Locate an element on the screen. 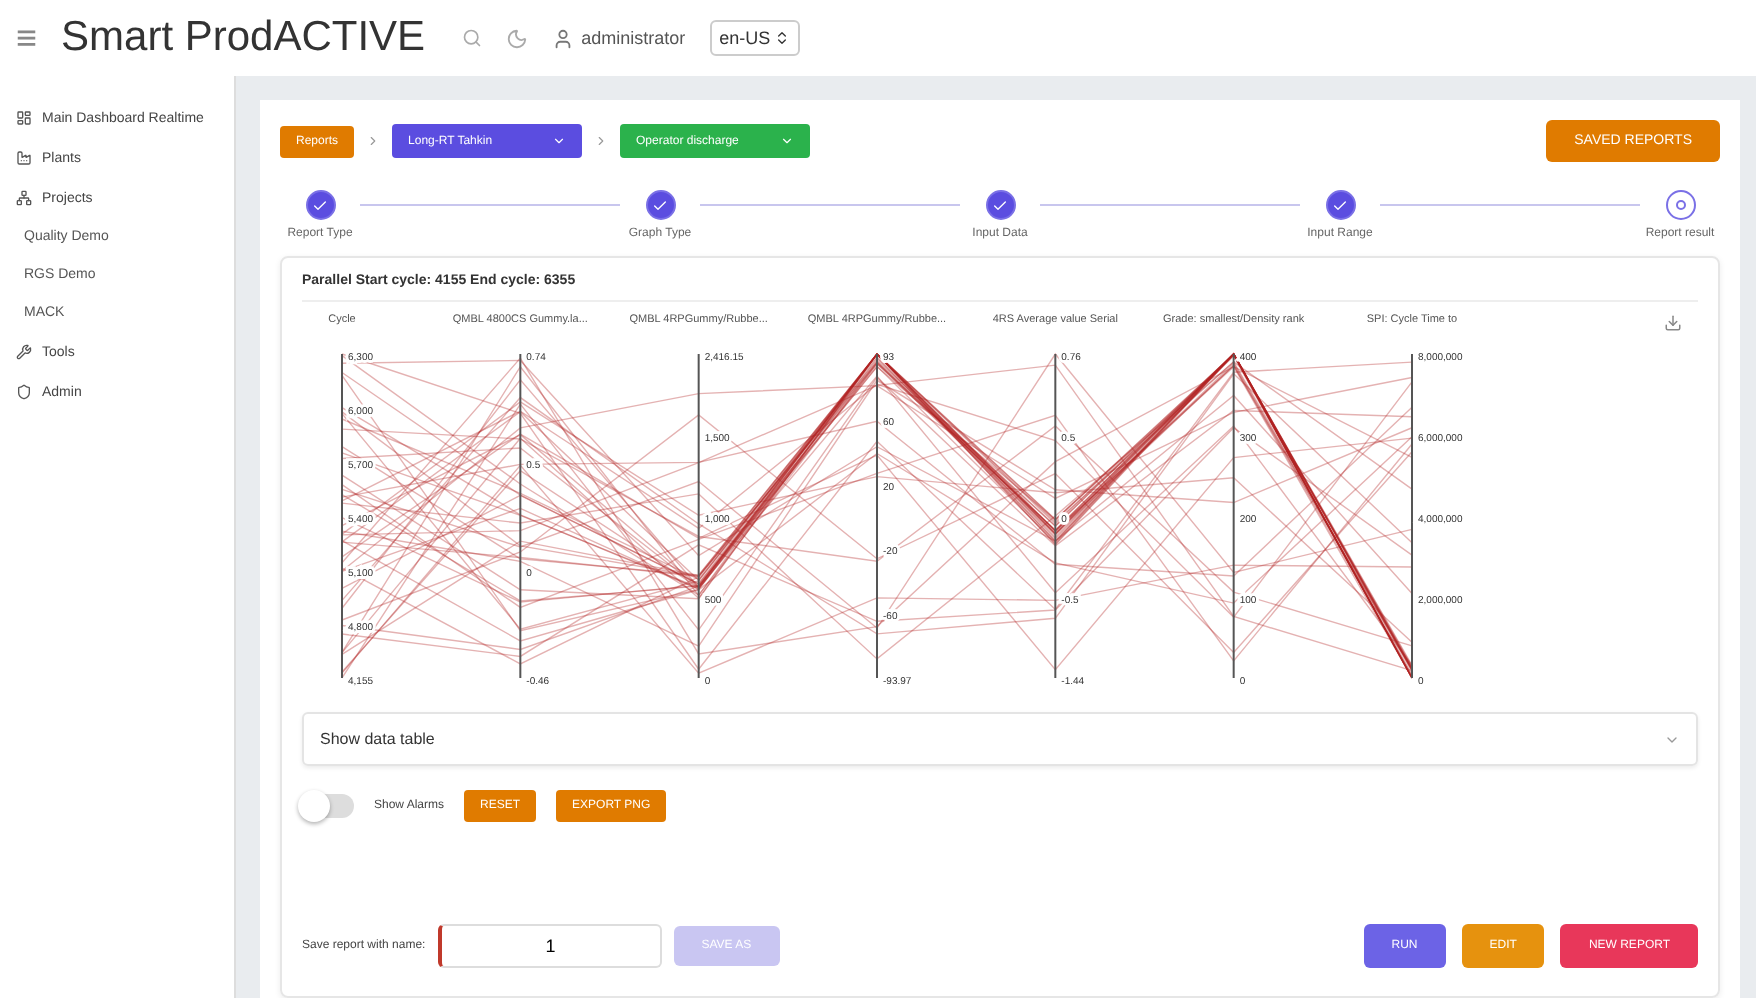  dashboard-icon is located at coordinates (24, 118).